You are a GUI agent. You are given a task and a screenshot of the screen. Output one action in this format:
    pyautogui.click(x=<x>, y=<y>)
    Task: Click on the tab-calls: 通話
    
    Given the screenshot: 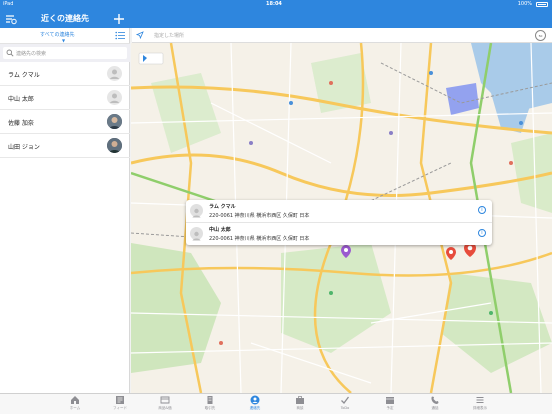 What is the action you would take?
    pyautogui.click(x=435, y=404)
    